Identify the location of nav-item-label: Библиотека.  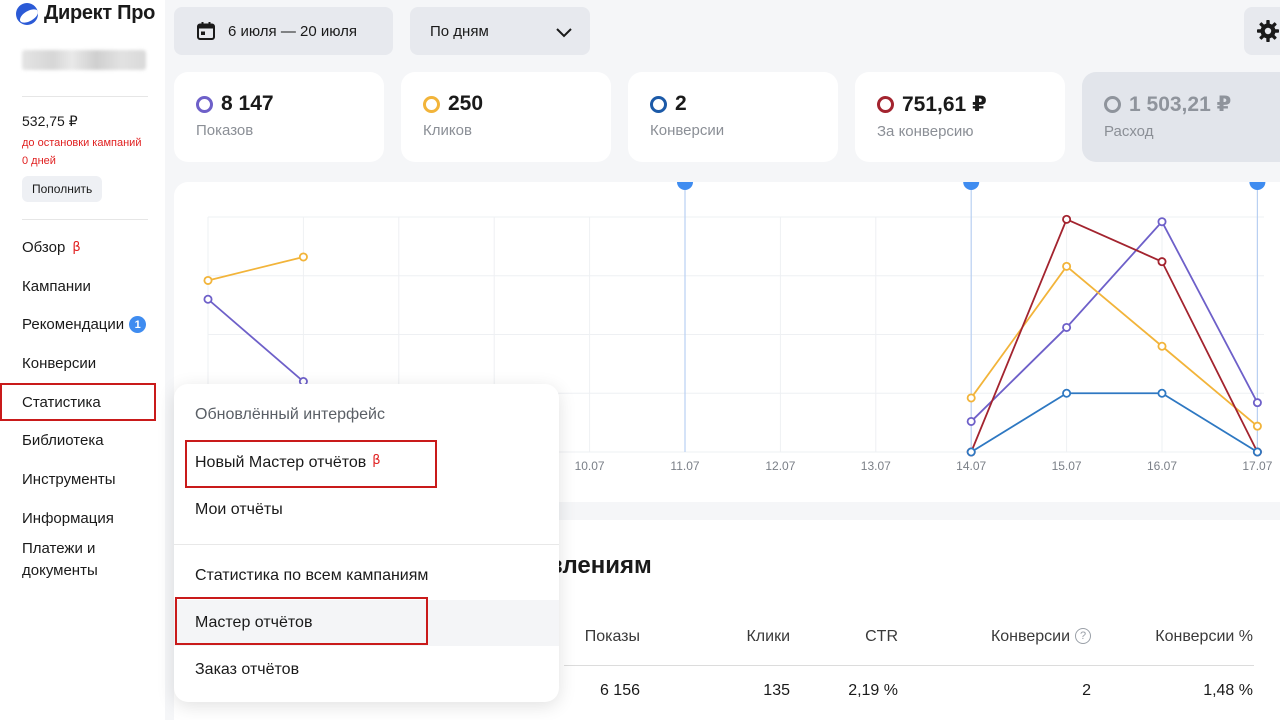
(63, 441).